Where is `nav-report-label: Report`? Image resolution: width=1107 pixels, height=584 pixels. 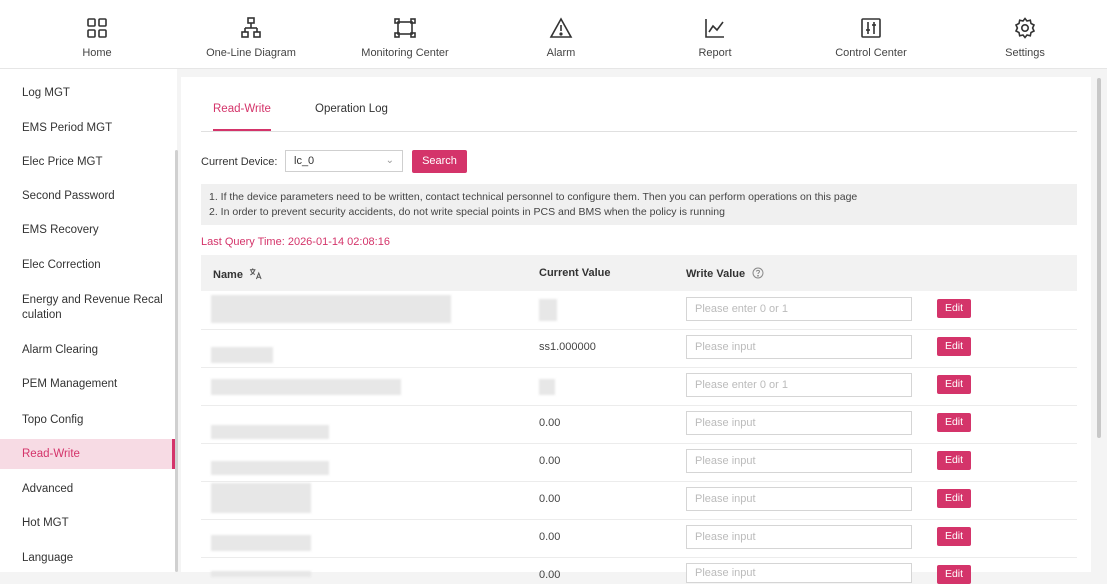
nav-report-label: Report is located at coordinates (715, 53).